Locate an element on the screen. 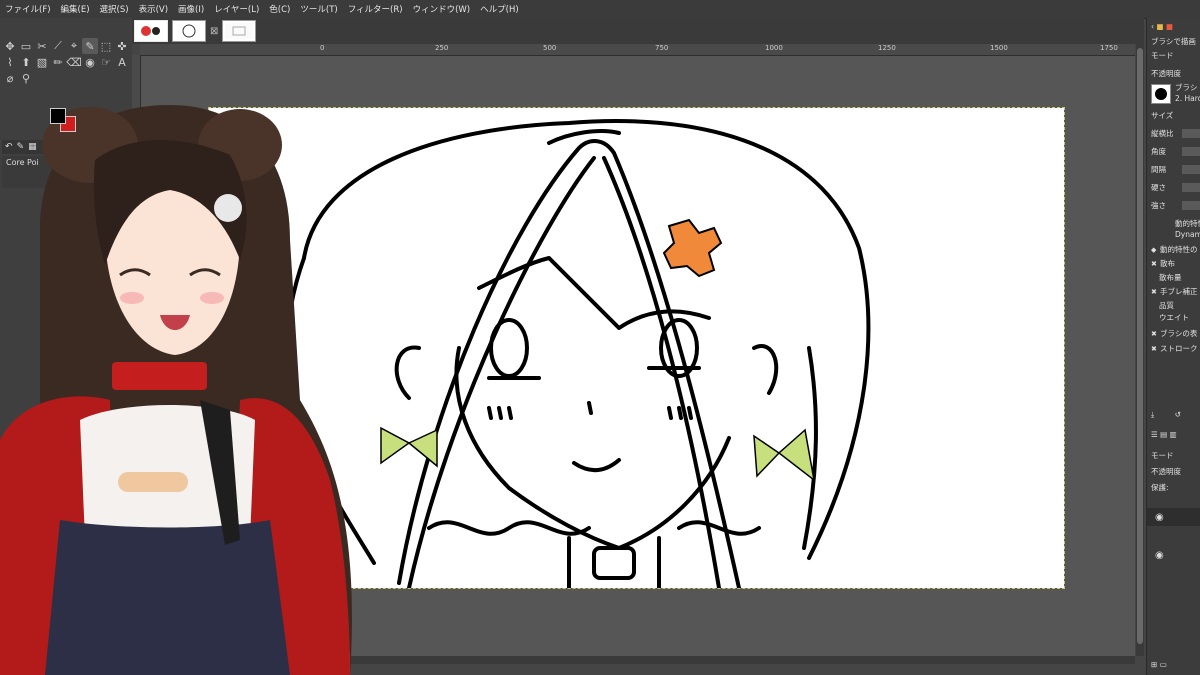  menu-view: 表示(V) is located at coordinates (153, 9).